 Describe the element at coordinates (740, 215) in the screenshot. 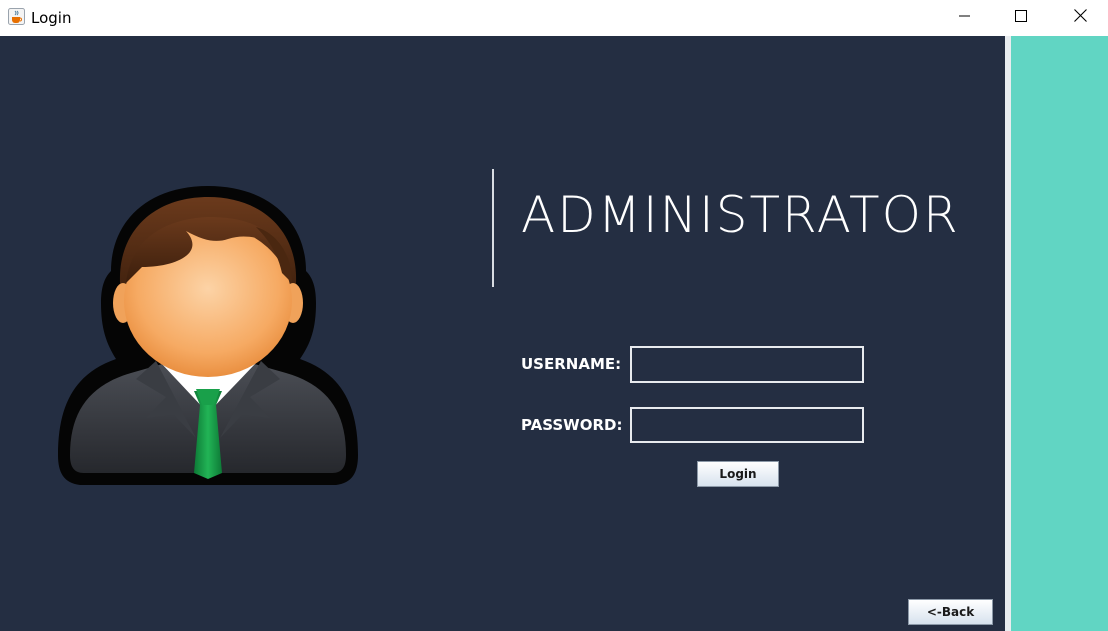

I see `page-title: ADMINISTRATOR` at that location.